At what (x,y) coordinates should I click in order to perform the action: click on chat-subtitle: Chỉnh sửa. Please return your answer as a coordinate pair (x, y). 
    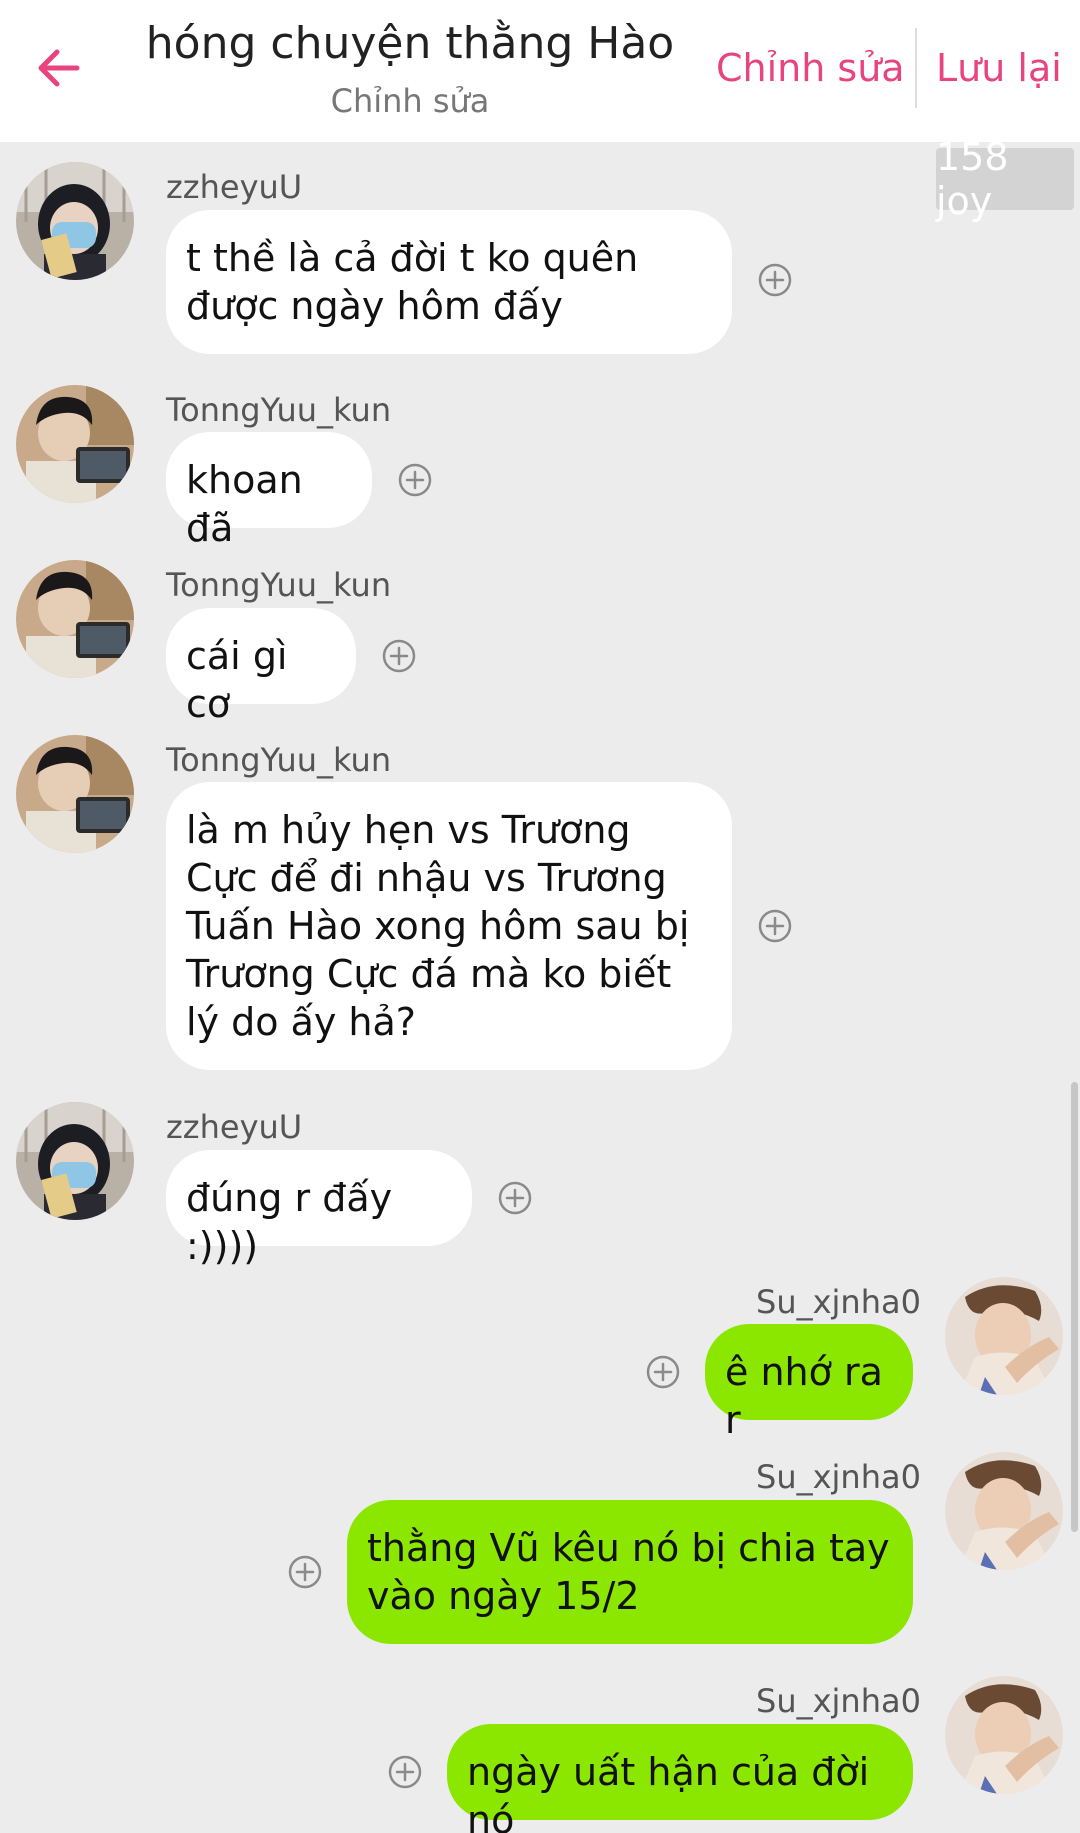
    Looking at the image, I should click on (410, 101).